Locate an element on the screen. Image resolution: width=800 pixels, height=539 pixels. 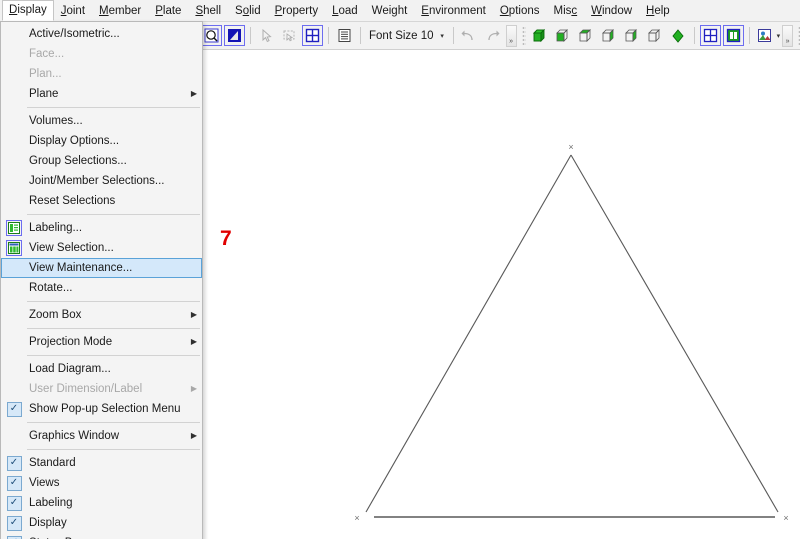
menubar-item-help: Help is located at coordinates (658, 11).